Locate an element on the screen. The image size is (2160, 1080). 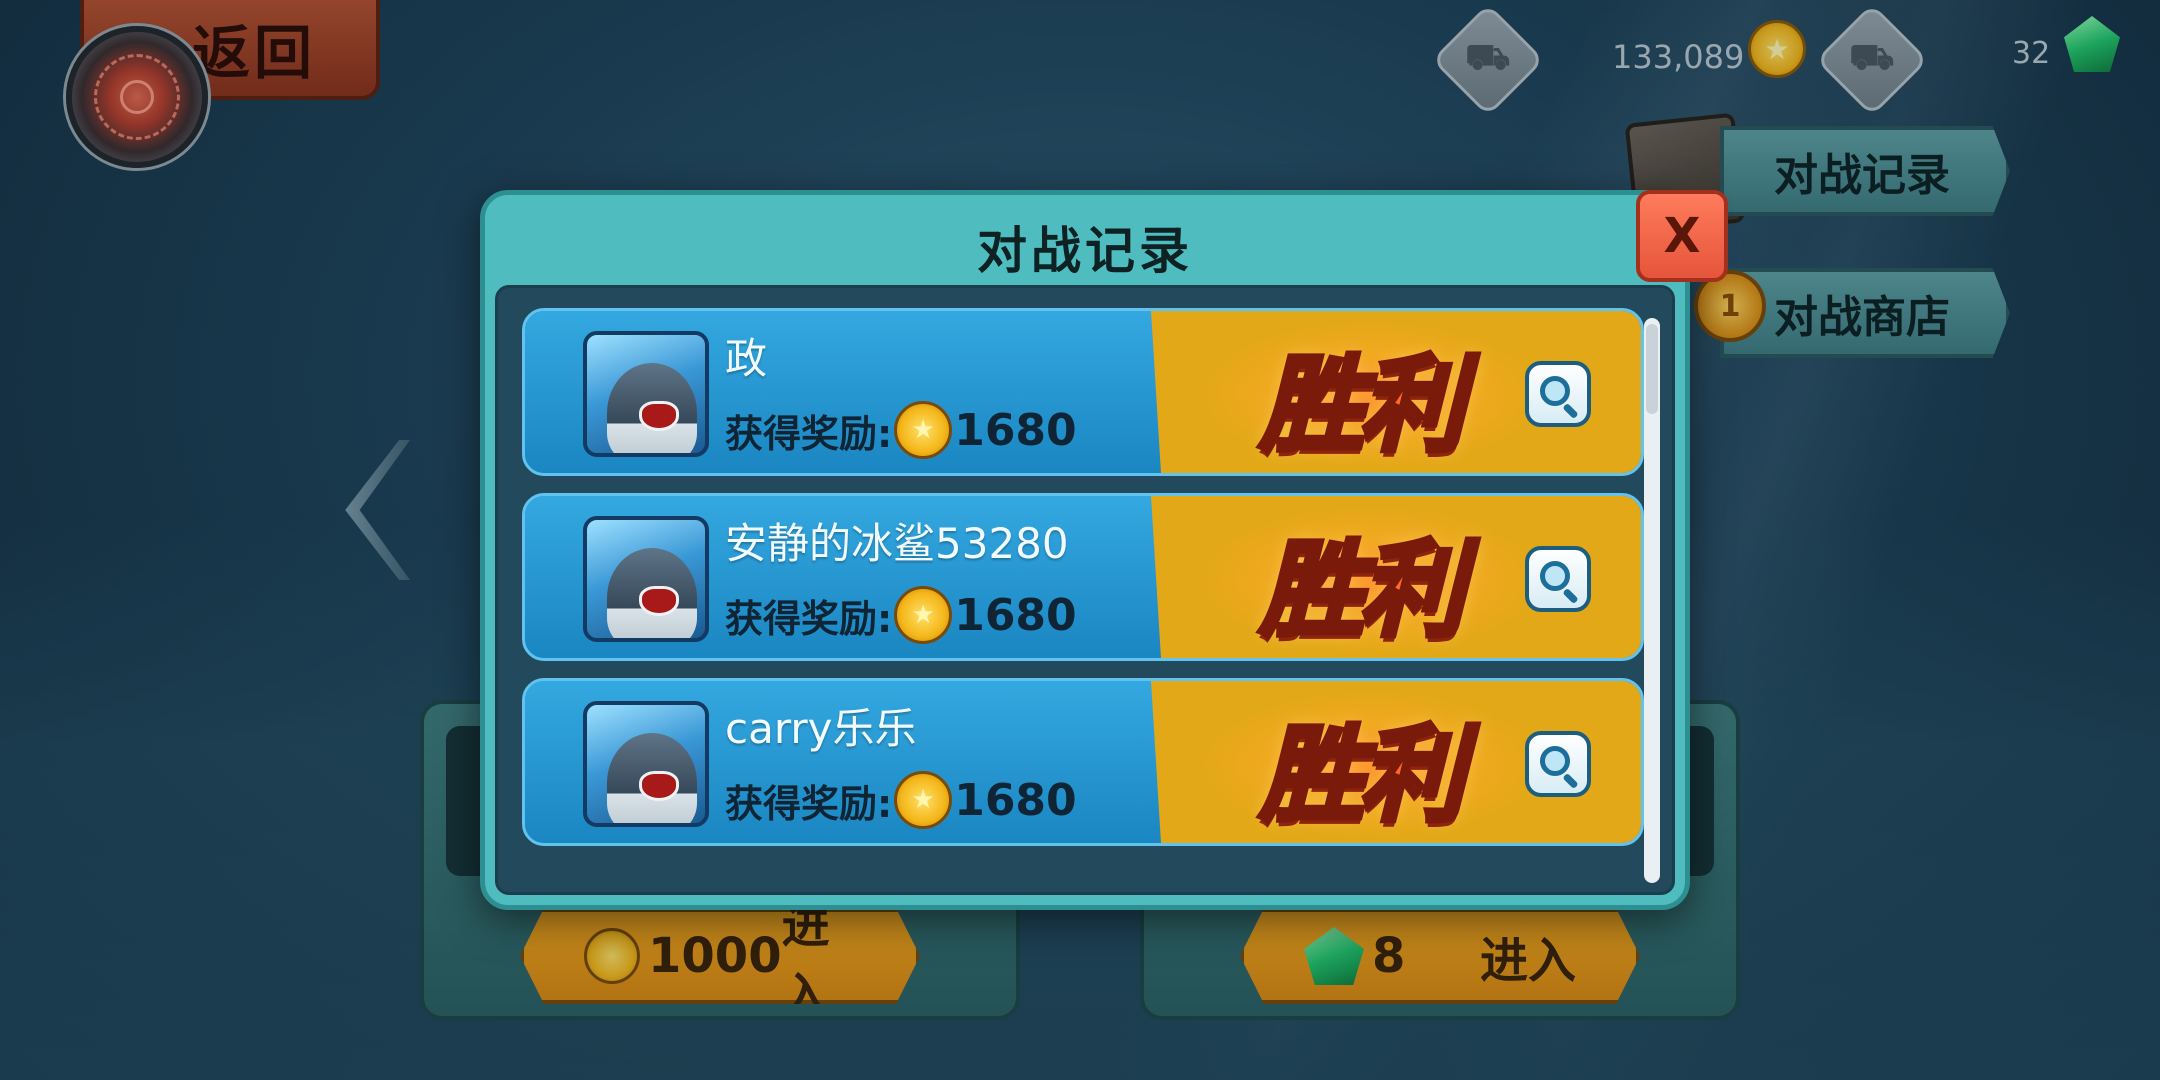
record-row: carry乐乐 获得奖励: ★ 1680 胜利 is located at coordinates (1083, 762).